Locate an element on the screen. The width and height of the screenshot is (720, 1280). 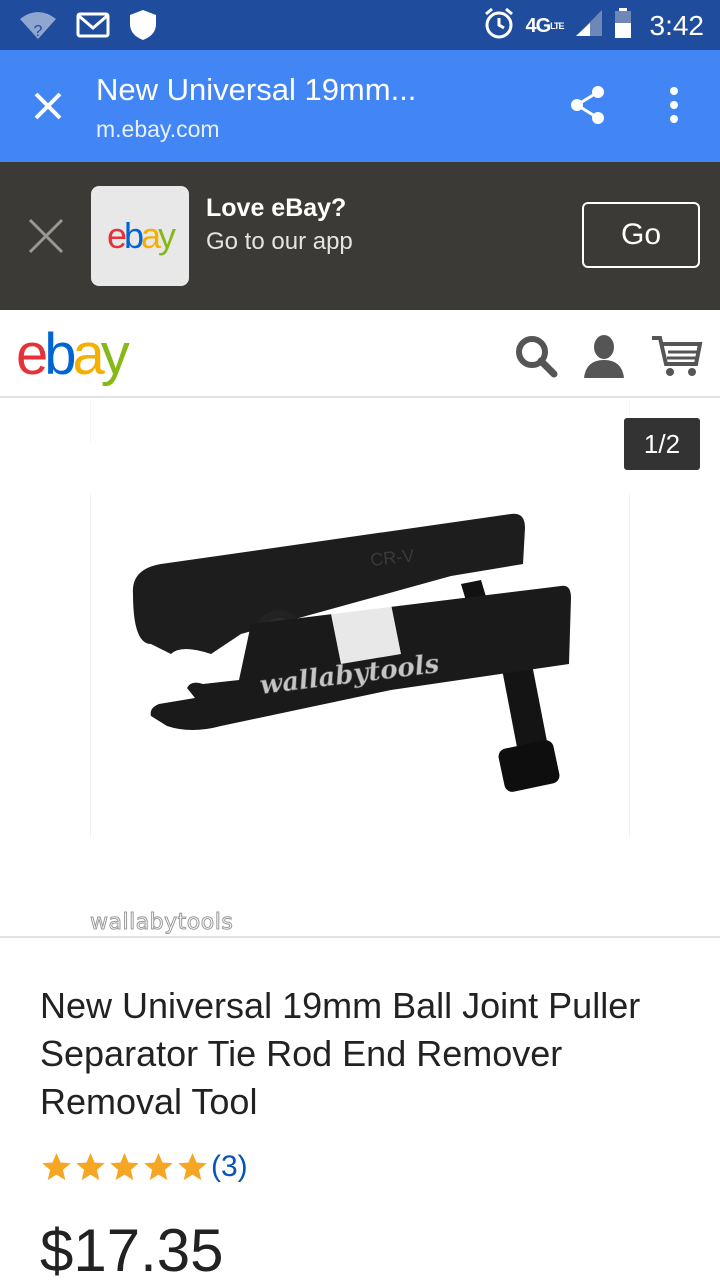
banner-subtitle: Go to our app is located at coordinates (279, 241).